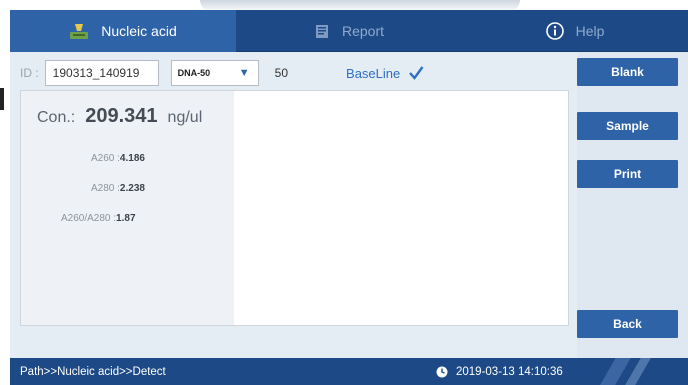 The height and width of the screenshot is (385, 688). I want to click on info-icon, so click(554, 31).